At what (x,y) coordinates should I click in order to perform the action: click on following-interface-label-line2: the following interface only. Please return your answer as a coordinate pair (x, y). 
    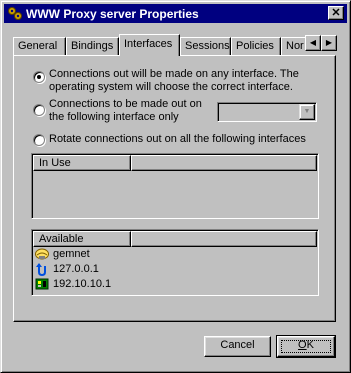
    Looking at the image, I should click on (114, 117).